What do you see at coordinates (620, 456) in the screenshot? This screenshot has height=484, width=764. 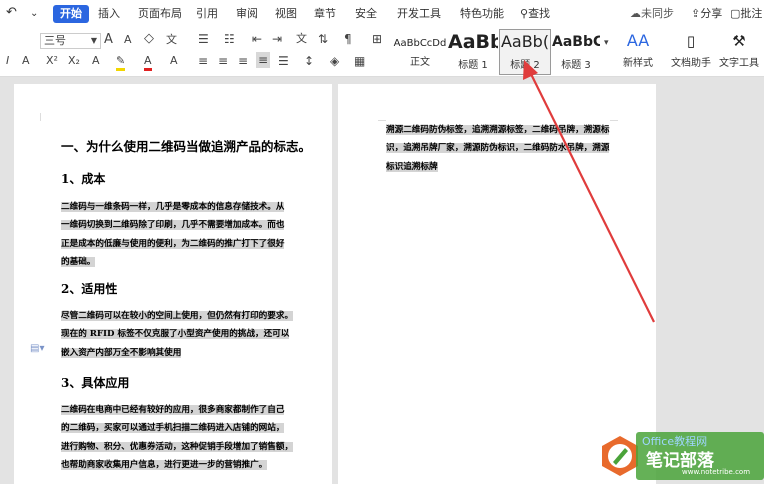 I see `watermark-logo-icon` at bounding box center [620, 456].